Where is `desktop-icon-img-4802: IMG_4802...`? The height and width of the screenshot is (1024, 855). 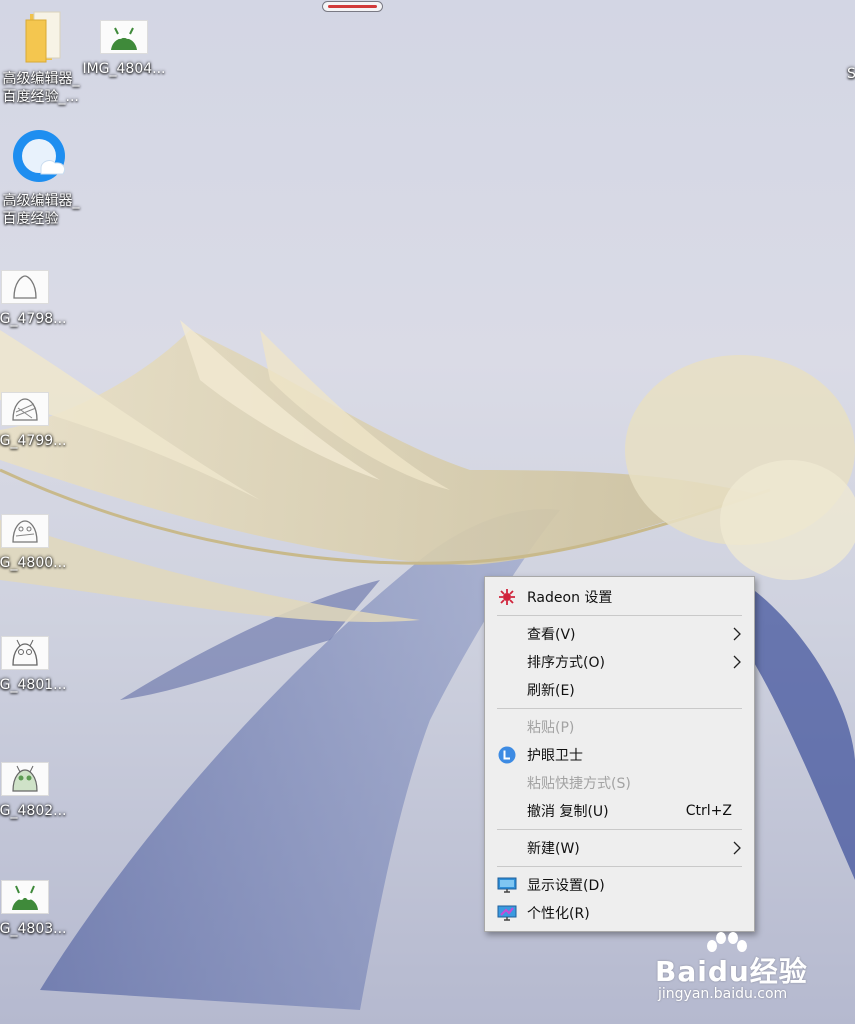 desktop-icon-img-4802: IMG_4802... is located at coordinates (35, 791).